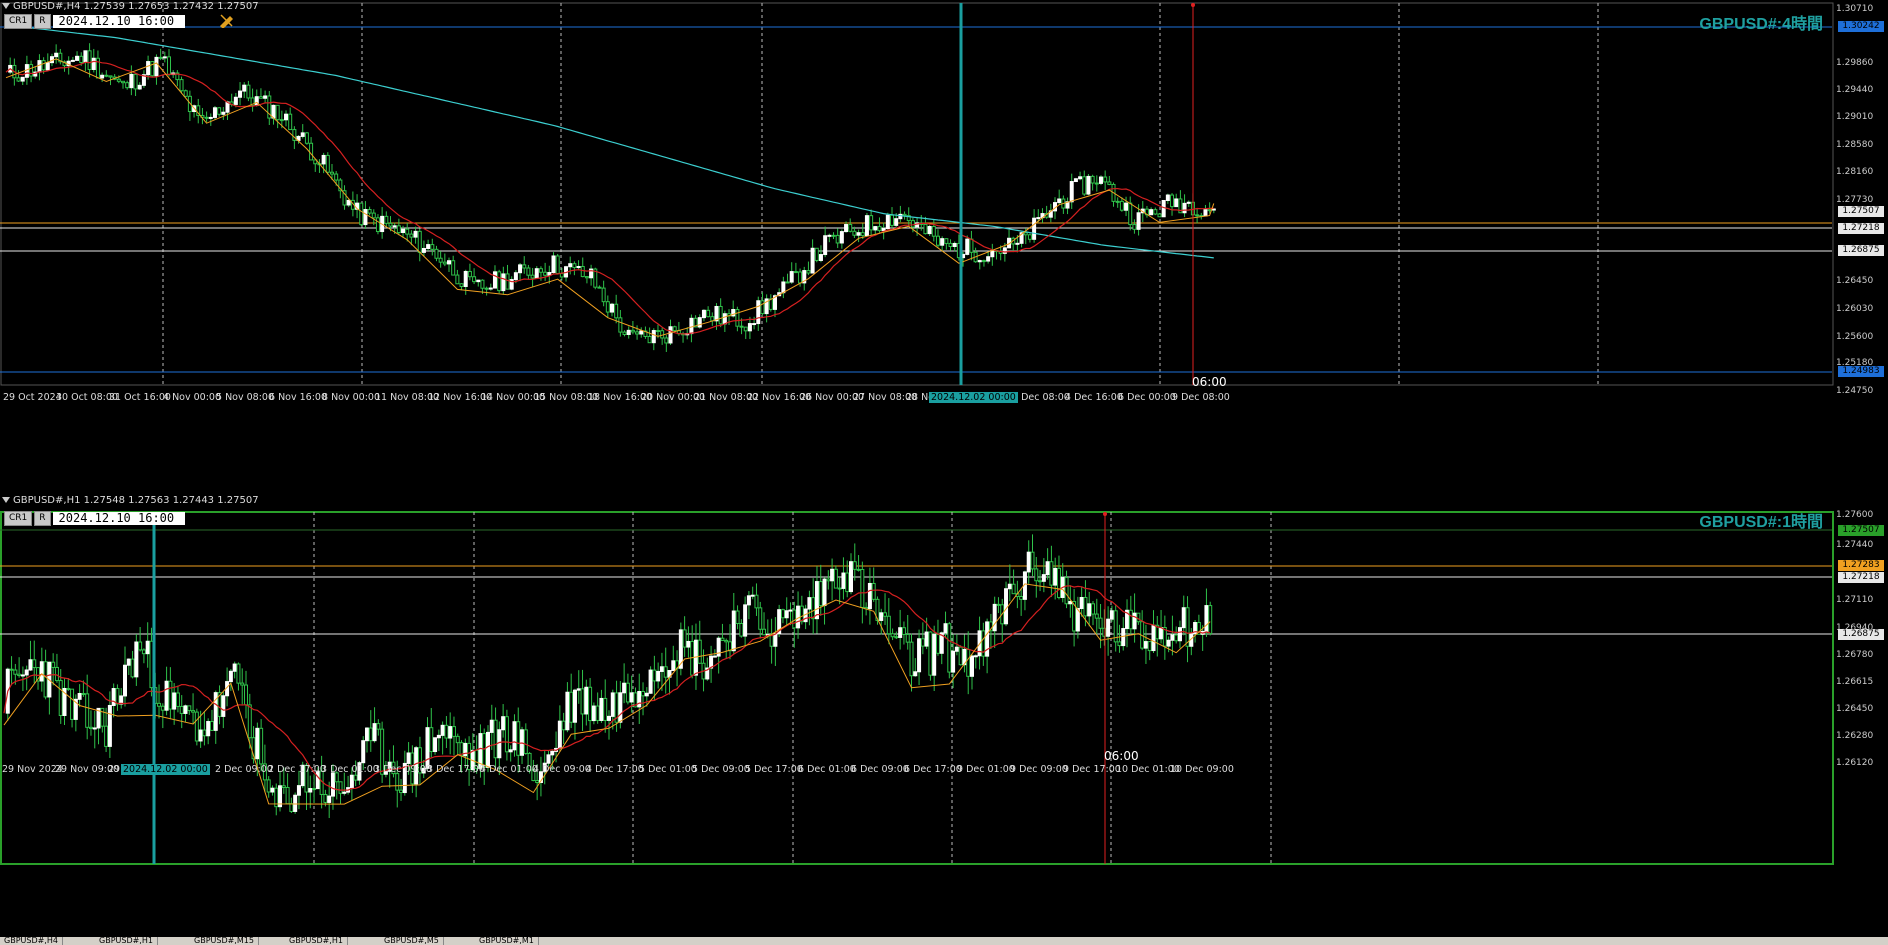  Describe the element at coordinates (607, 688) in the screenshot. I see `ma-short-line` at that location.